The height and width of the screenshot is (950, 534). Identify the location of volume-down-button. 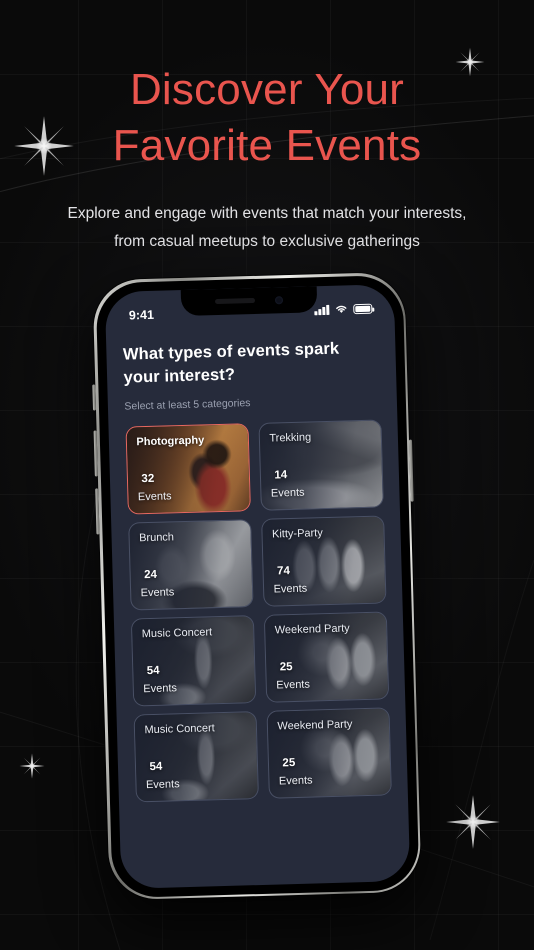
(97, 511).